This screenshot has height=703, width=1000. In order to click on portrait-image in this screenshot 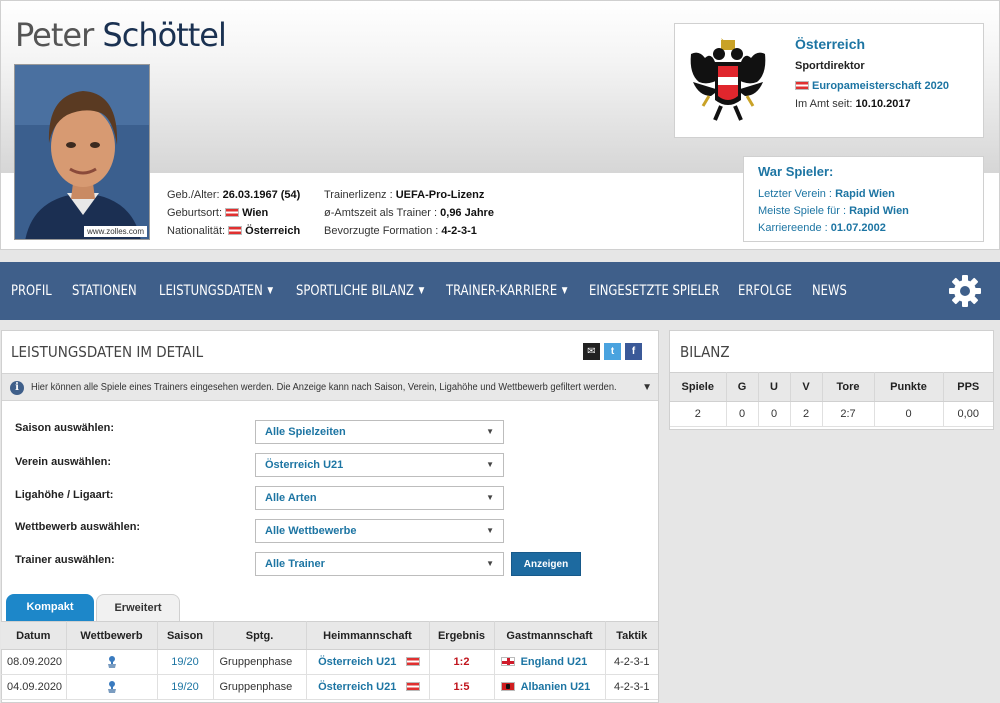, I will do `click(82, 152)`.